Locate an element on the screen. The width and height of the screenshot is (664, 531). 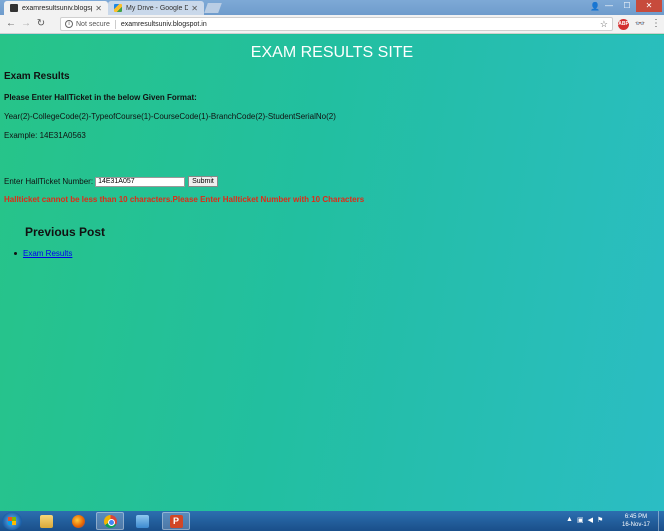
google-drive-favicon-icon is located at coordinates (118, 8).